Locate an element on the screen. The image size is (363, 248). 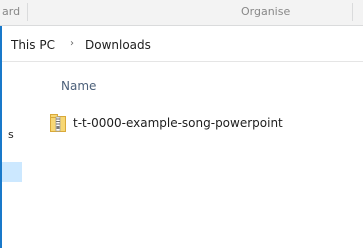
nav-item-fragment: s is located at coordinates (11, 134).